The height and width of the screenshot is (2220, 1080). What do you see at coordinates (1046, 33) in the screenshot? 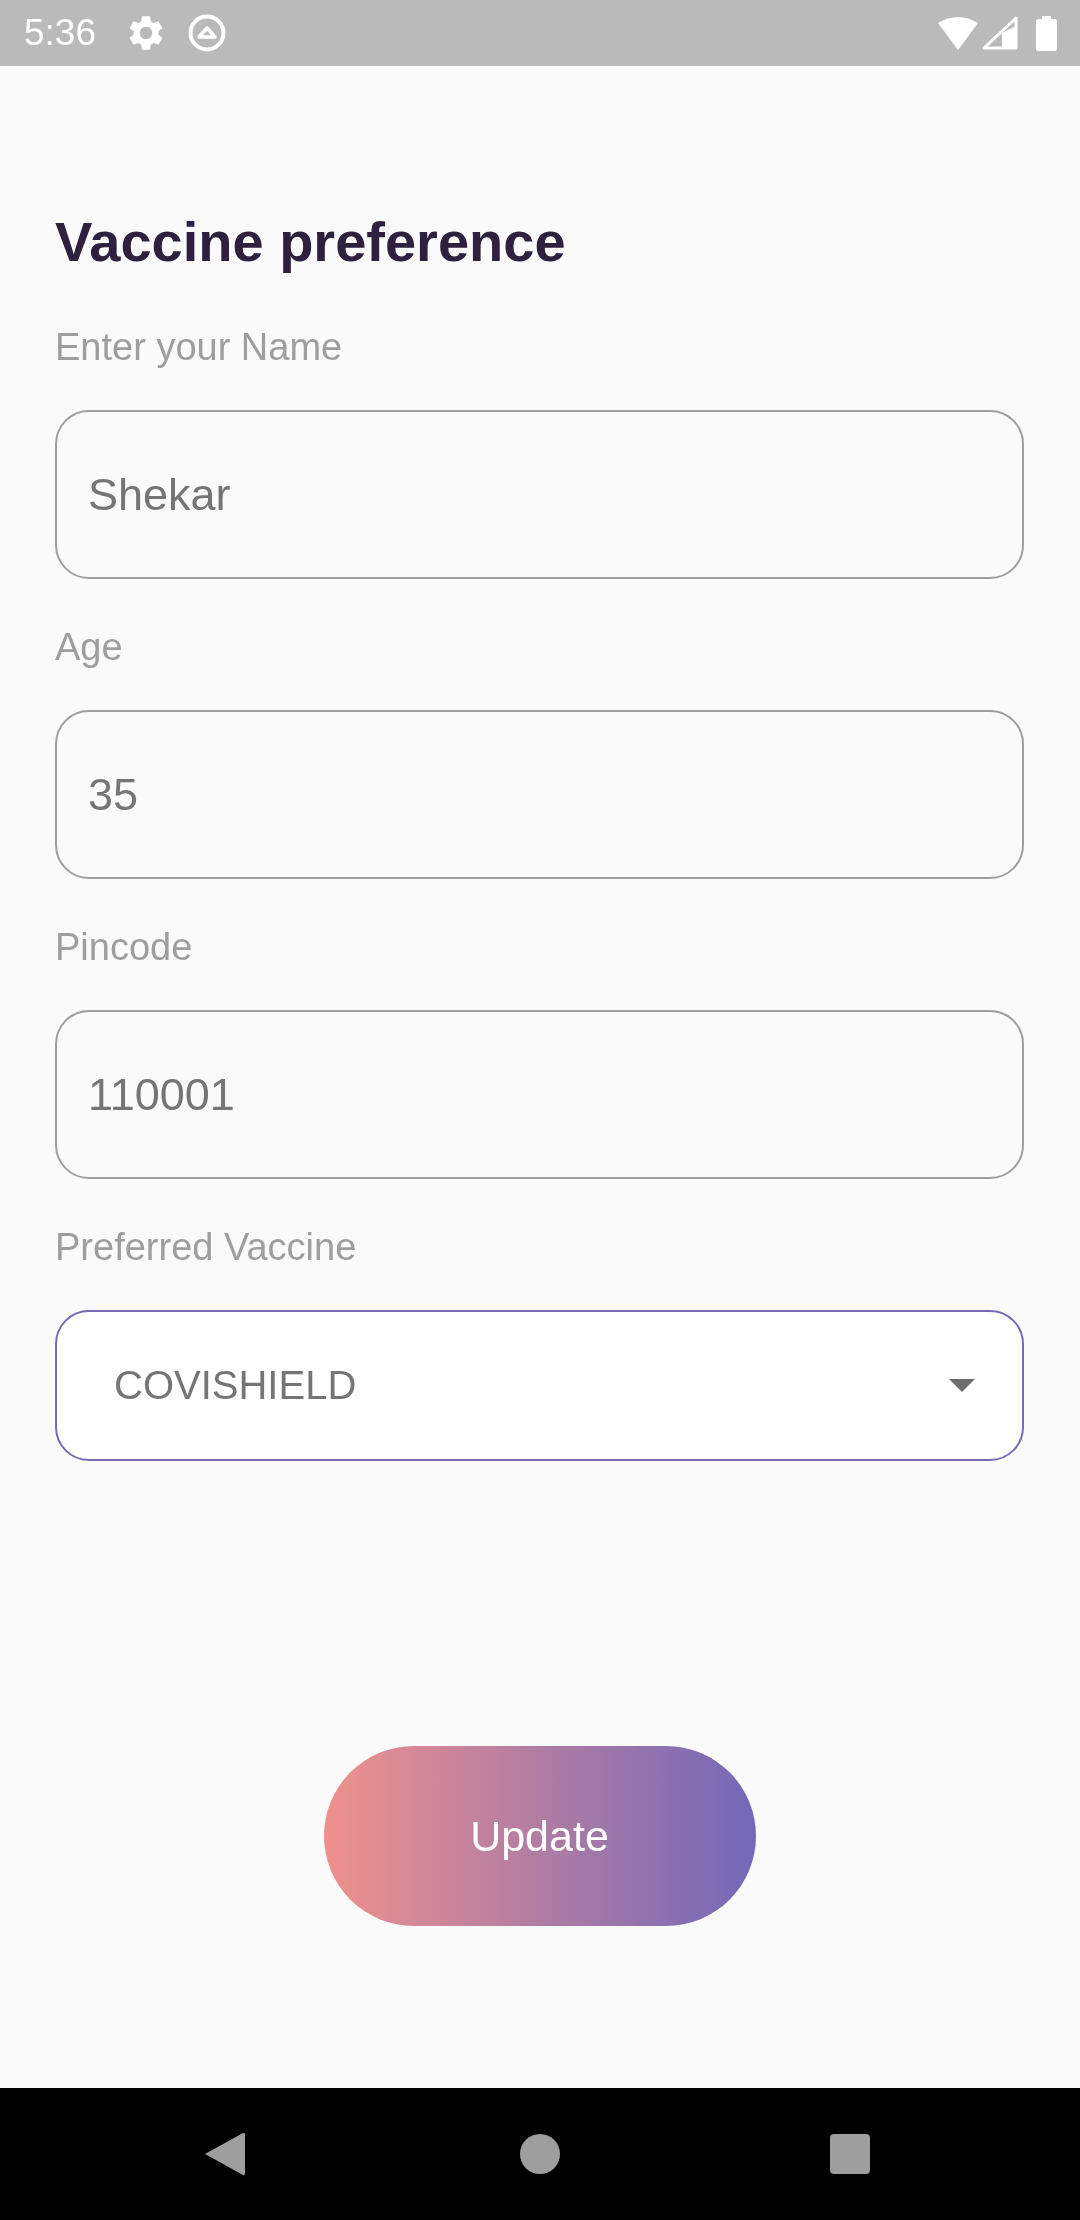
I see `battery-icon` at bounding box center [1046, 33].